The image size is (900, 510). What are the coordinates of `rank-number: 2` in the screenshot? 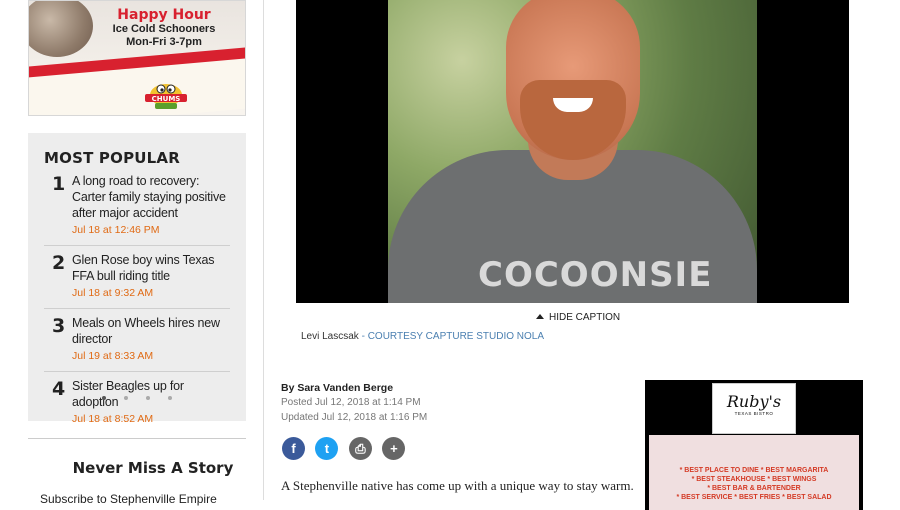 It's located at (59, 263).